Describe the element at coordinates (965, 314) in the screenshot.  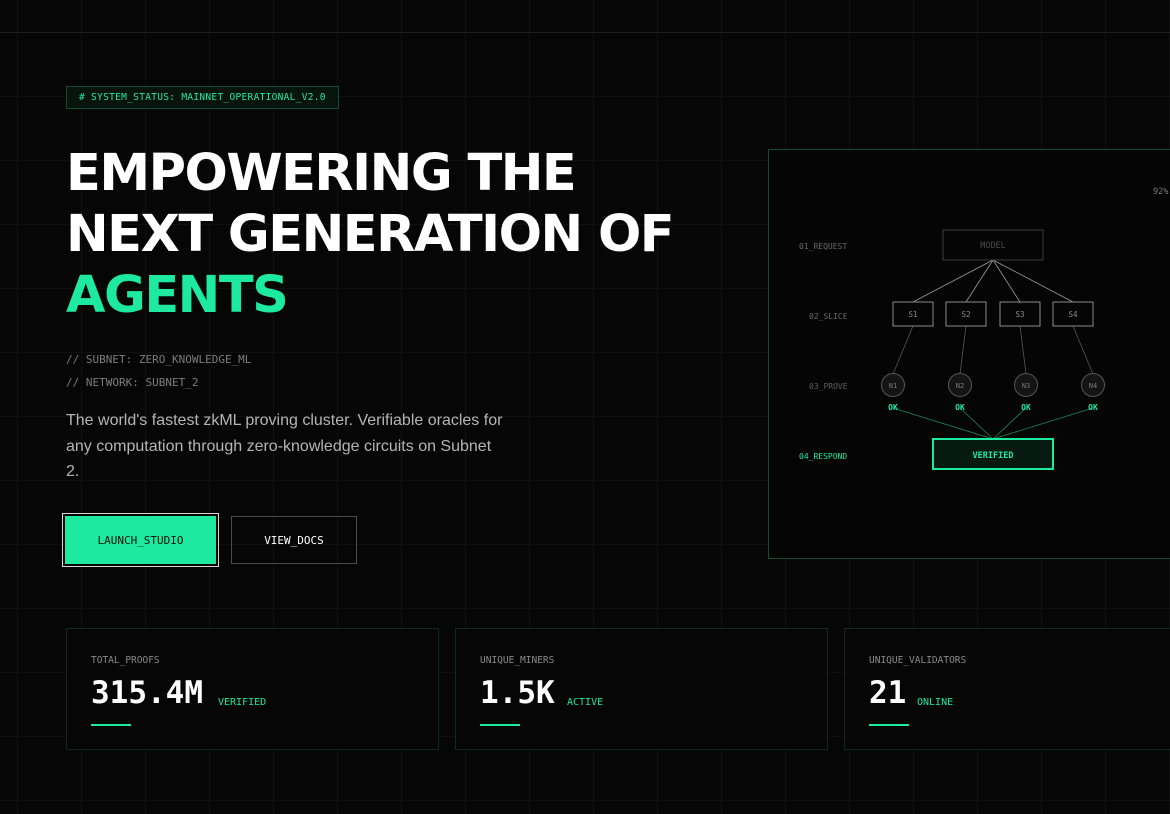
I see `slice-label-s2: S2` at that location.